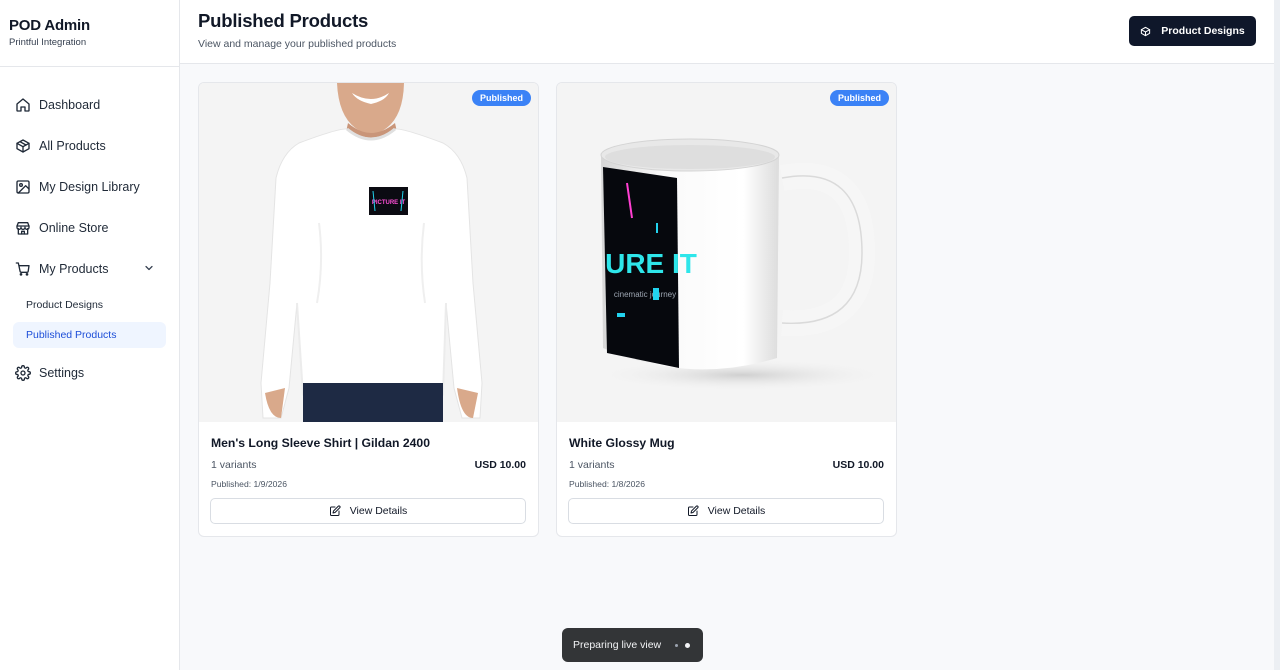 This screenshot has height=670, width=1280. I want to click on page-scrollbar, so click(1277, 335).